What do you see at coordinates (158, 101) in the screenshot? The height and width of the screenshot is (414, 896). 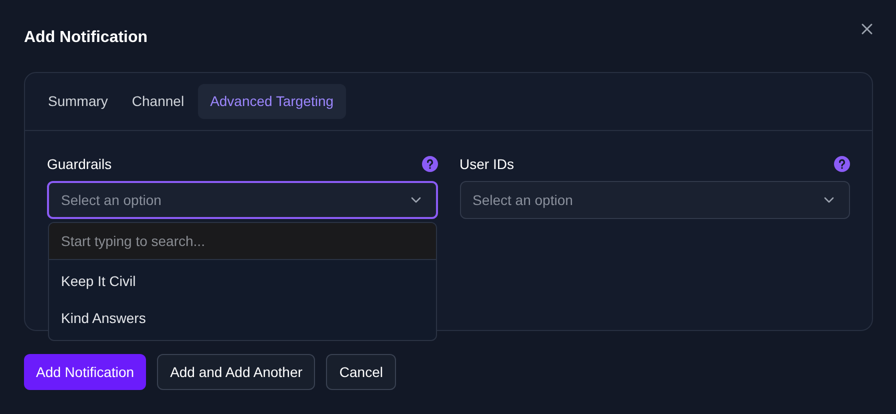 I see `tab: Channel` at bounding box center [158, 101].